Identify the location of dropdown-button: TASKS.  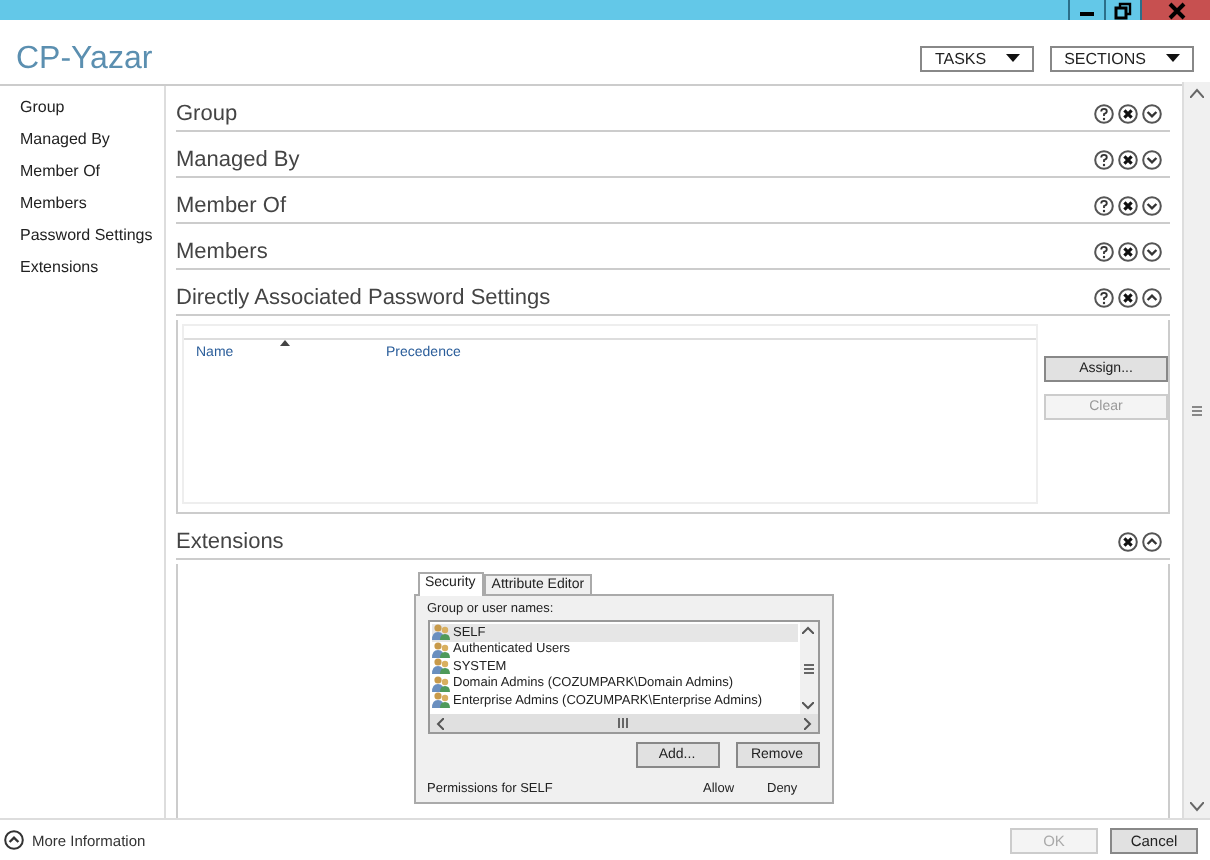
(977, 58).